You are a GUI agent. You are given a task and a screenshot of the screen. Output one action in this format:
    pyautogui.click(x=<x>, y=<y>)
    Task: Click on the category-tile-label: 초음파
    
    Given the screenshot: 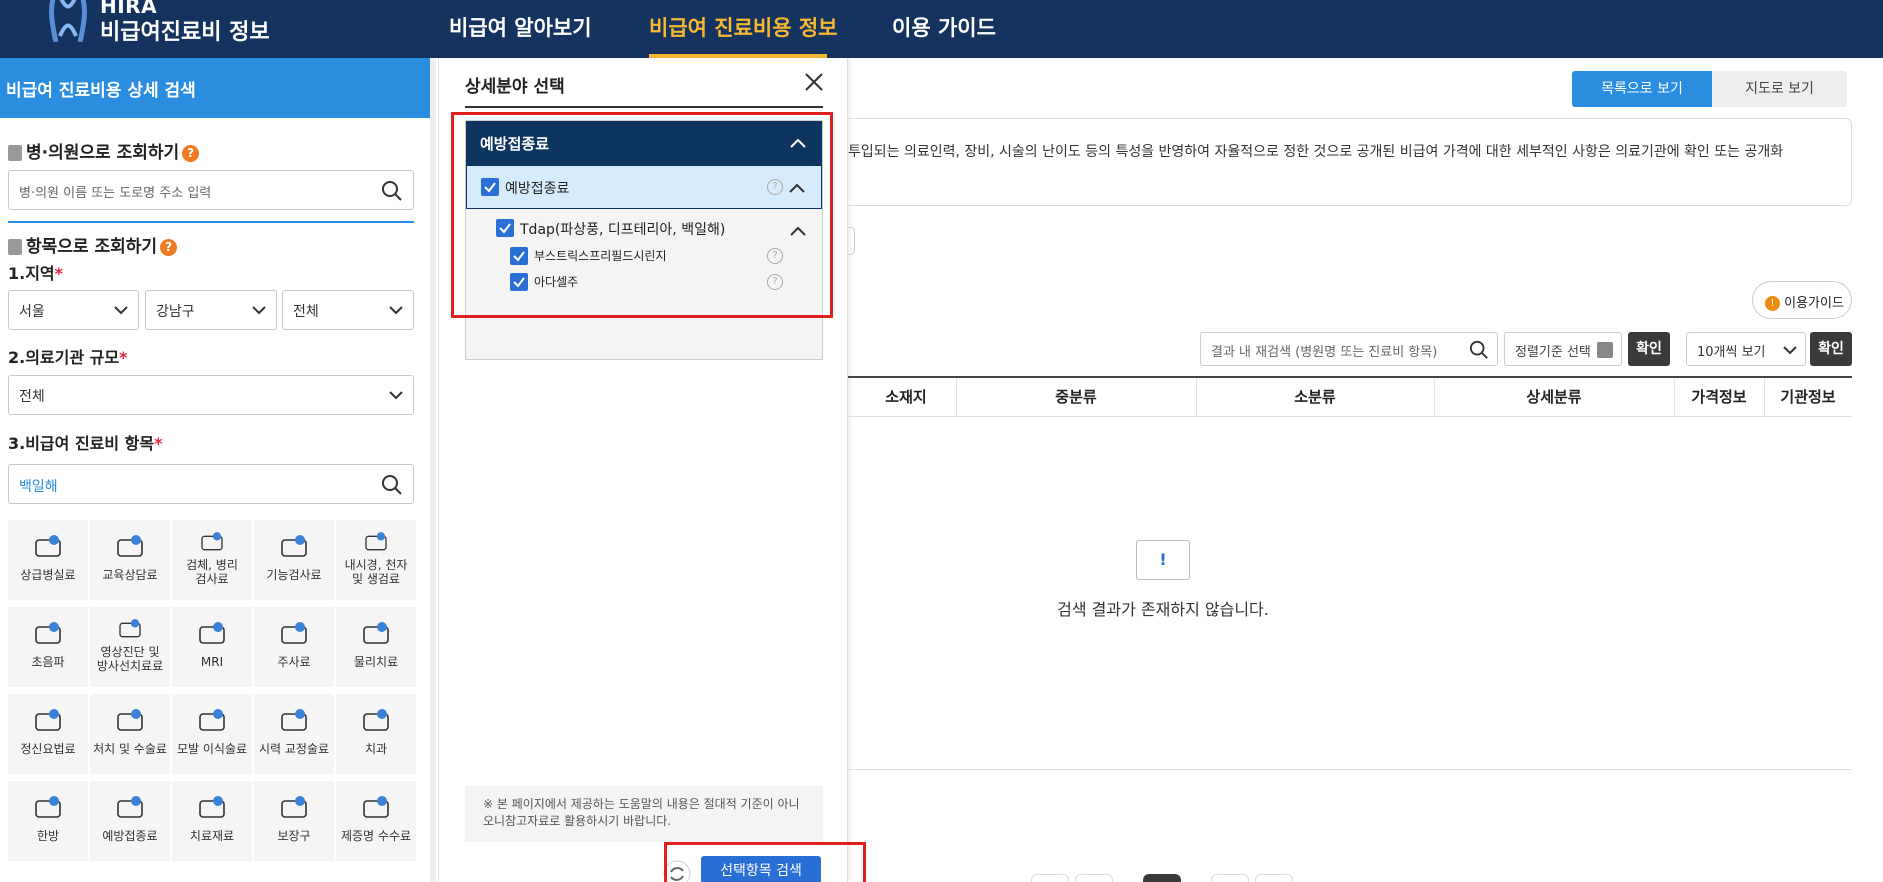 What is the action you would take?
    pyautogui.click(x=48, y=662)
    